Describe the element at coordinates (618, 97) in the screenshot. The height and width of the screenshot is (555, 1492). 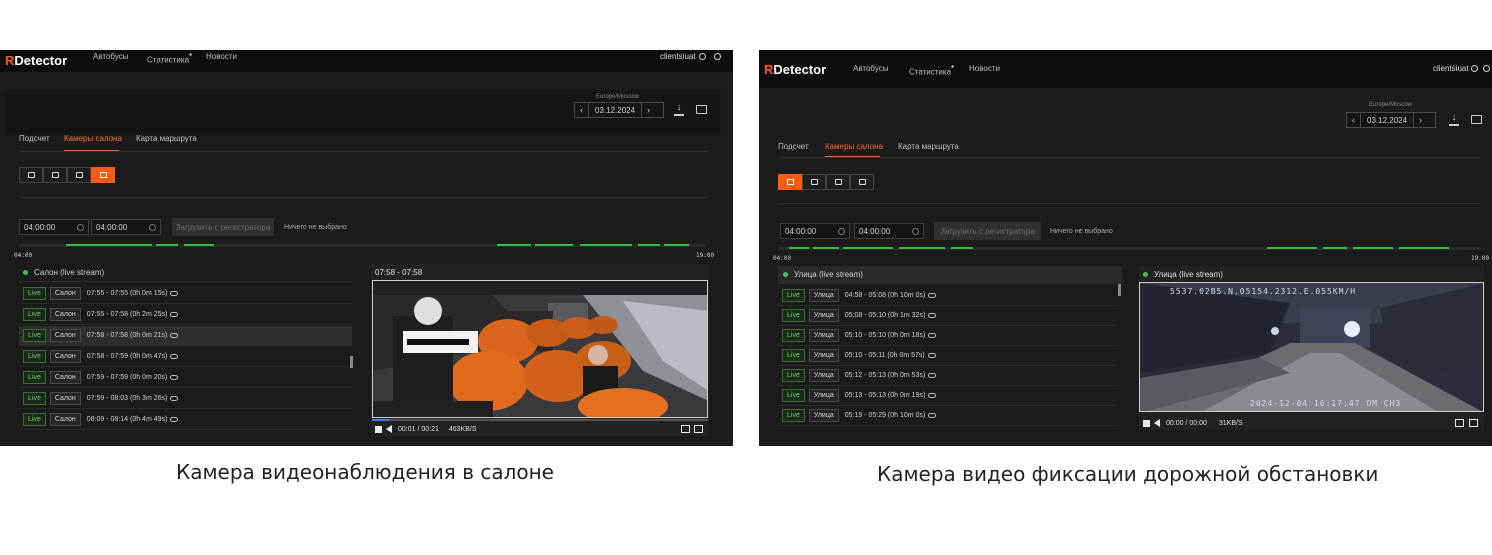
I see `timezone-label: Europe/Moscow` at that location.